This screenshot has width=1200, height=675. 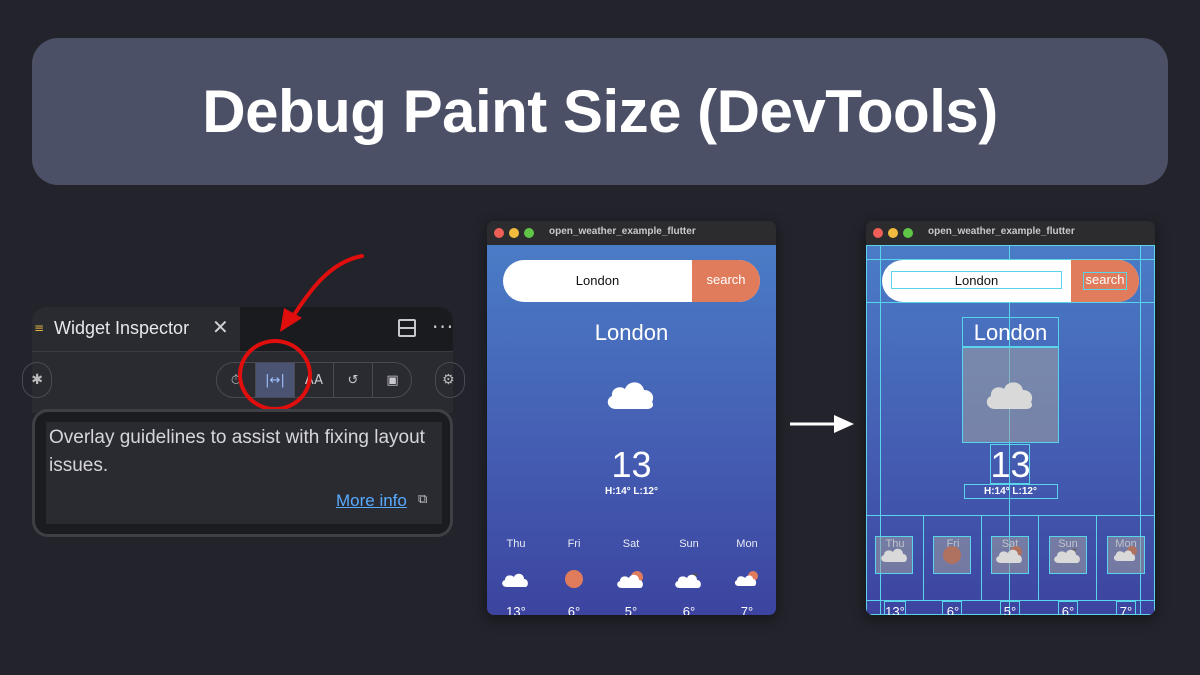 I want to click on high-low-temperature: H:14° L:12°, so click(x=631, y=491).